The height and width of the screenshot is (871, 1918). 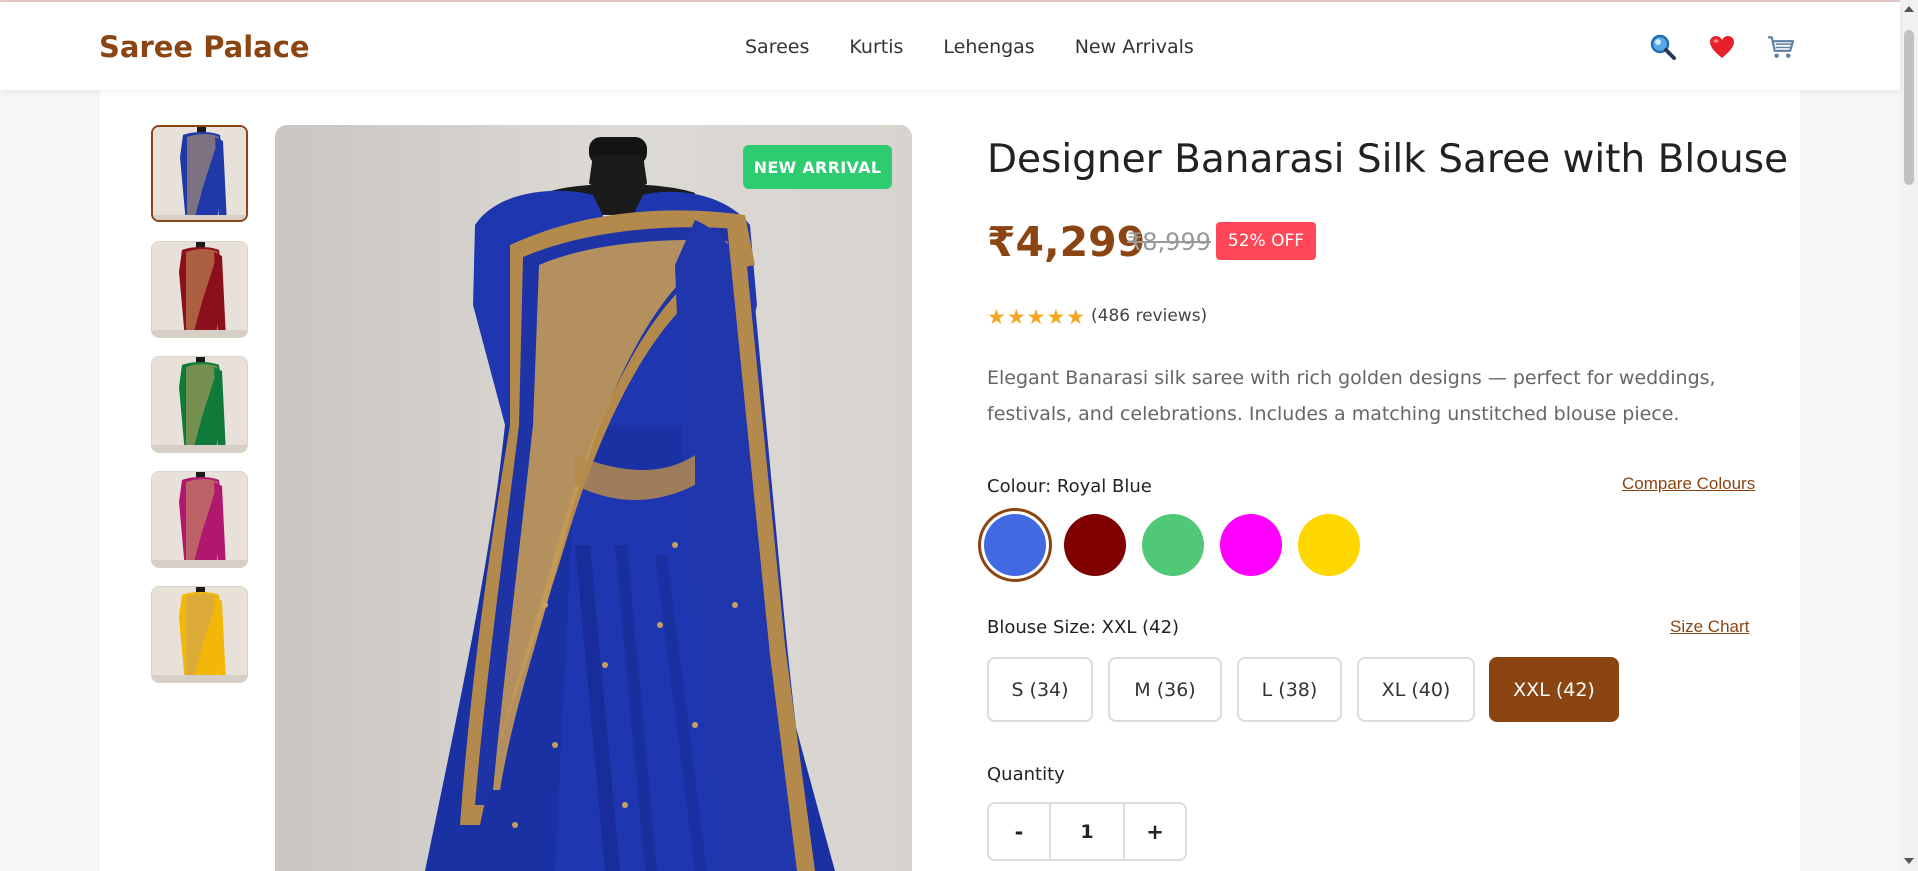 What do you see at coordinates (1149, 316) in the screenshot?
I see `review-count: (486 reviews)` at bounding box center [1149, 316].